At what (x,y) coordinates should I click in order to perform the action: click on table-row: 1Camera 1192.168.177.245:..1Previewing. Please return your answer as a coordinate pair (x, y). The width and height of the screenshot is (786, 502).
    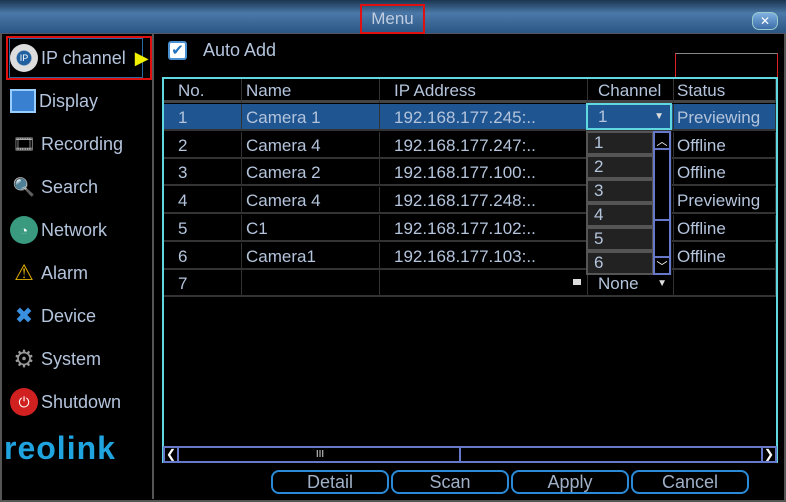
    Looking at the image, I should click on (470, 117).